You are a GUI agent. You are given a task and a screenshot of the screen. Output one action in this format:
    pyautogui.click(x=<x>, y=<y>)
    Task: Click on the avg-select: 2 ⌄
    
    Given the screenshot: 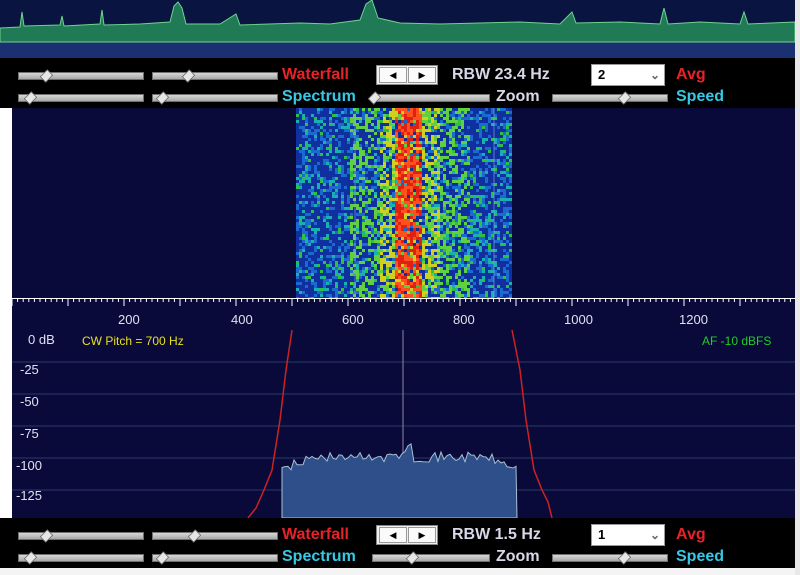 What is the action you would take?
    pyautogui.click(x=628, y=75)
    